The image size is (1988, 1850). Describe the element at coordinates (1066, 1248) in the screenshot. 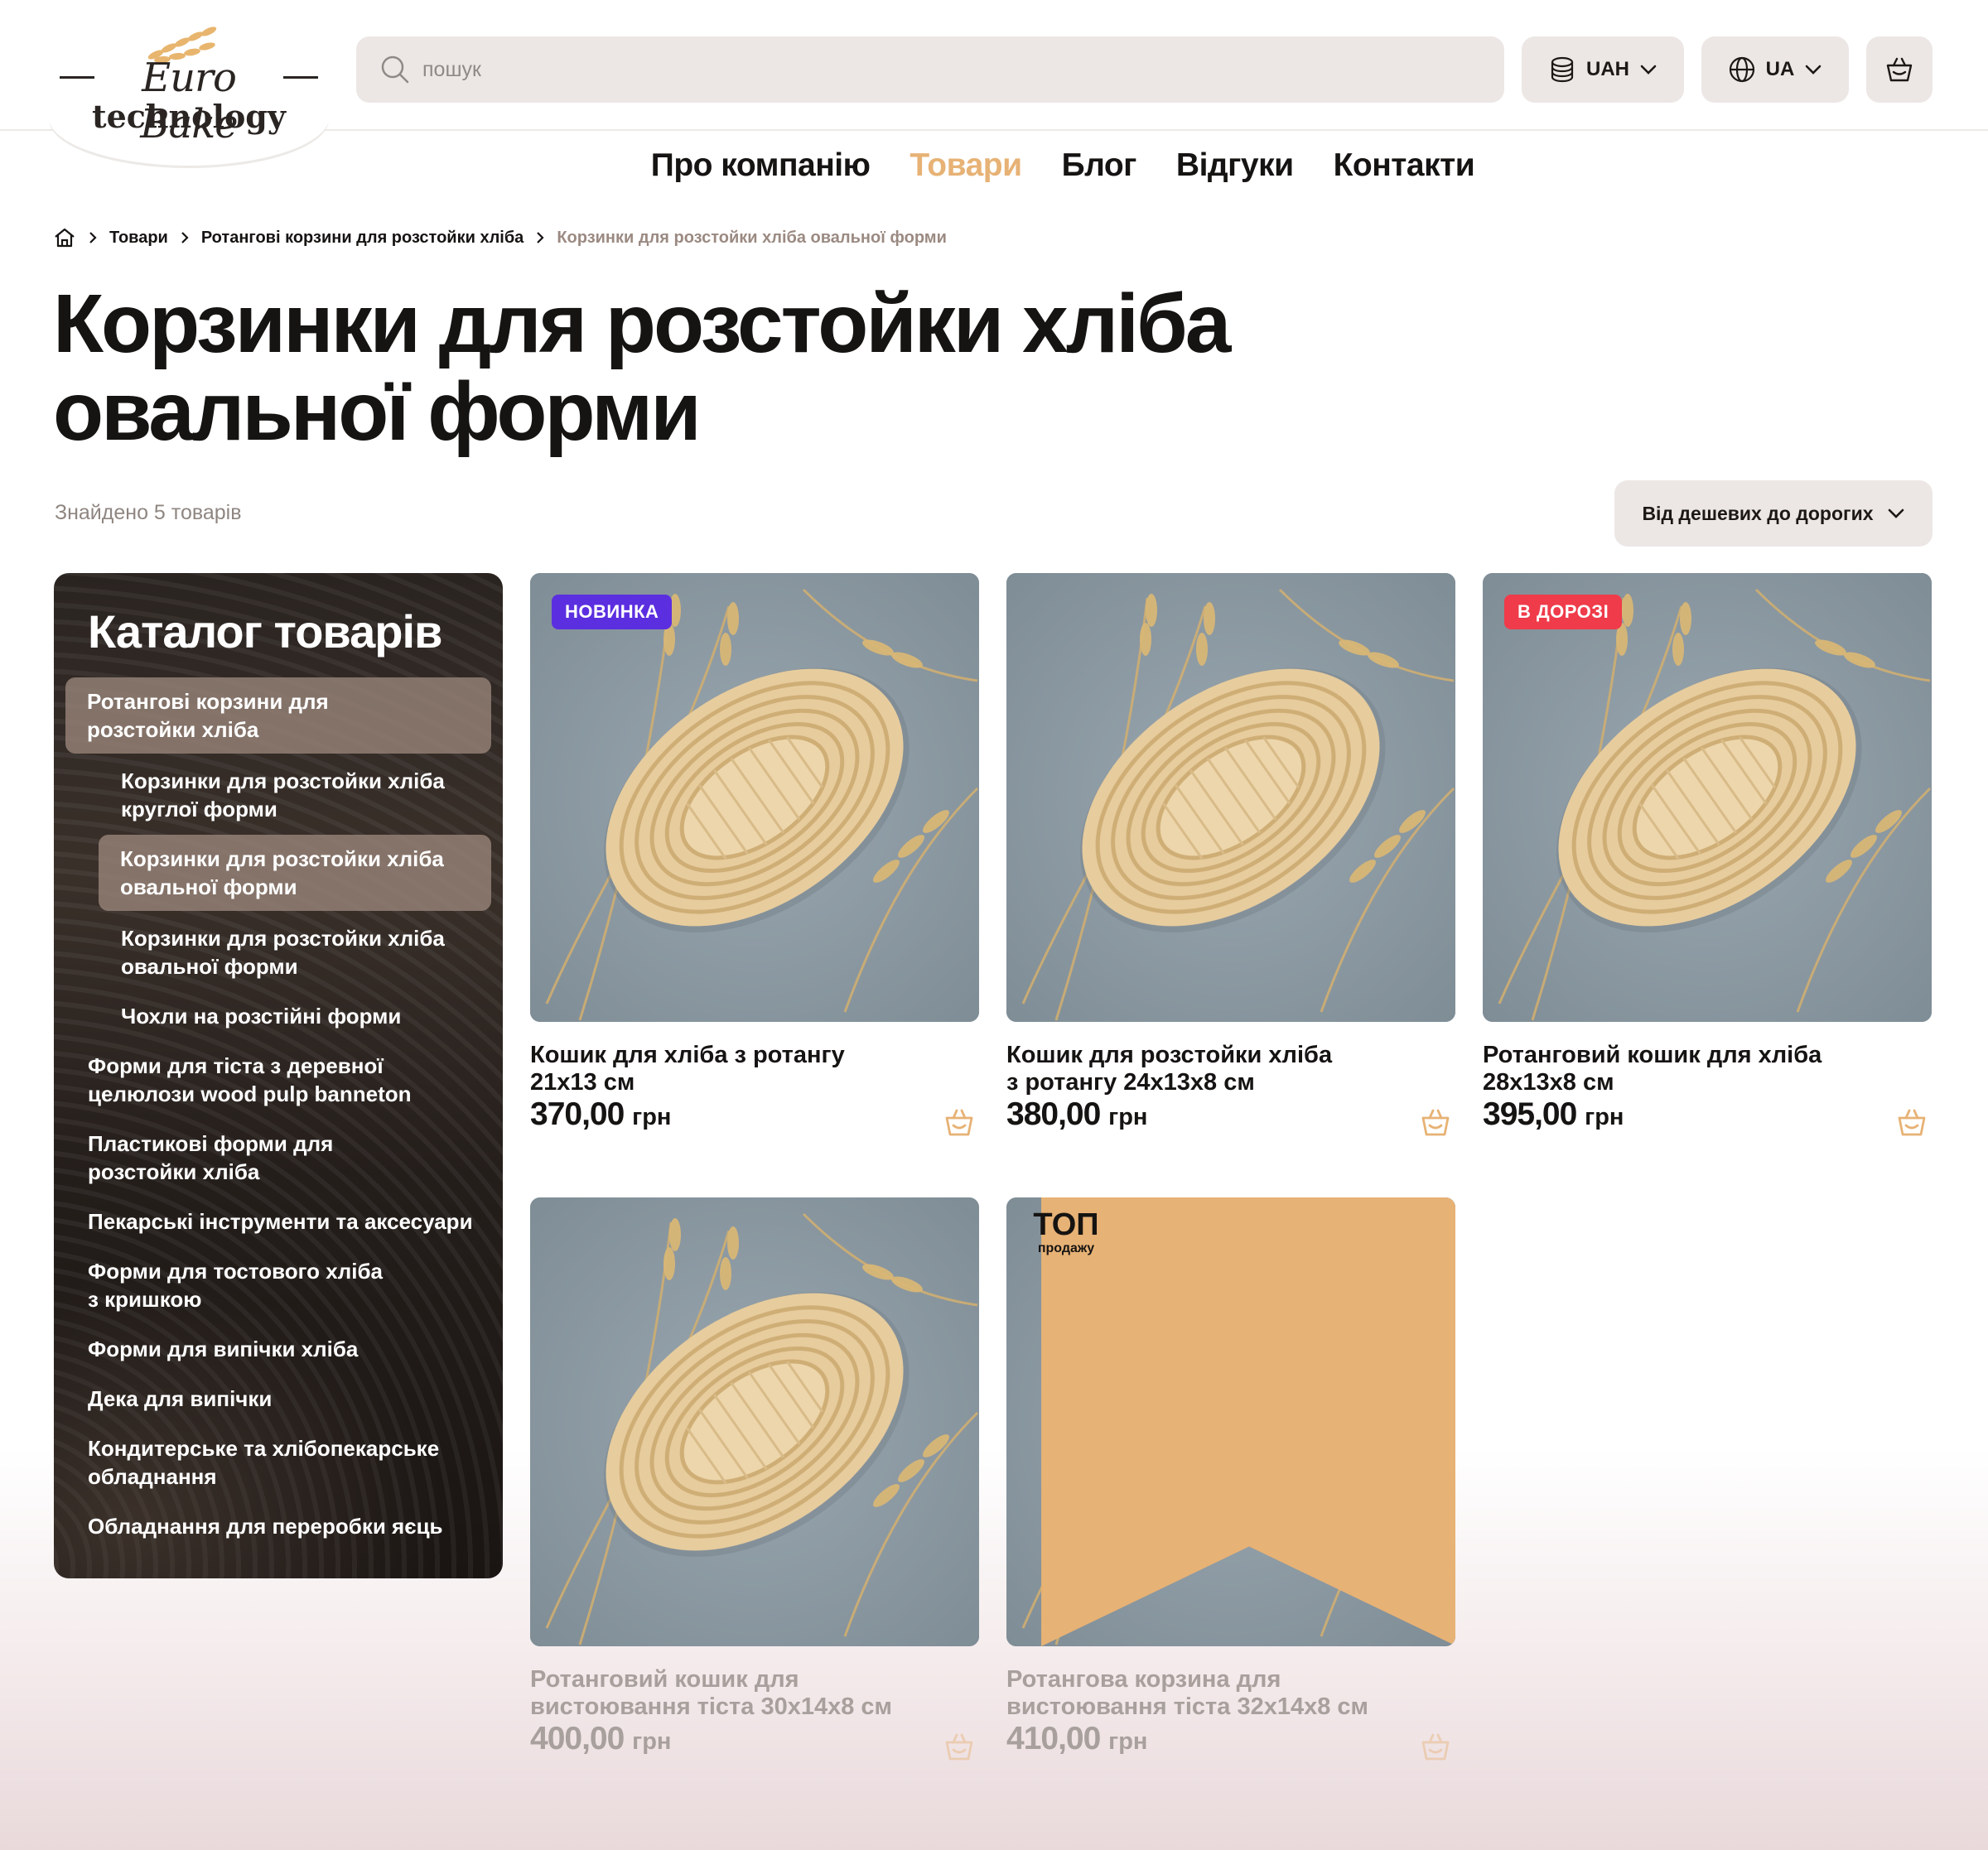

I see `badge-top-sublabel: продажу` at that location.